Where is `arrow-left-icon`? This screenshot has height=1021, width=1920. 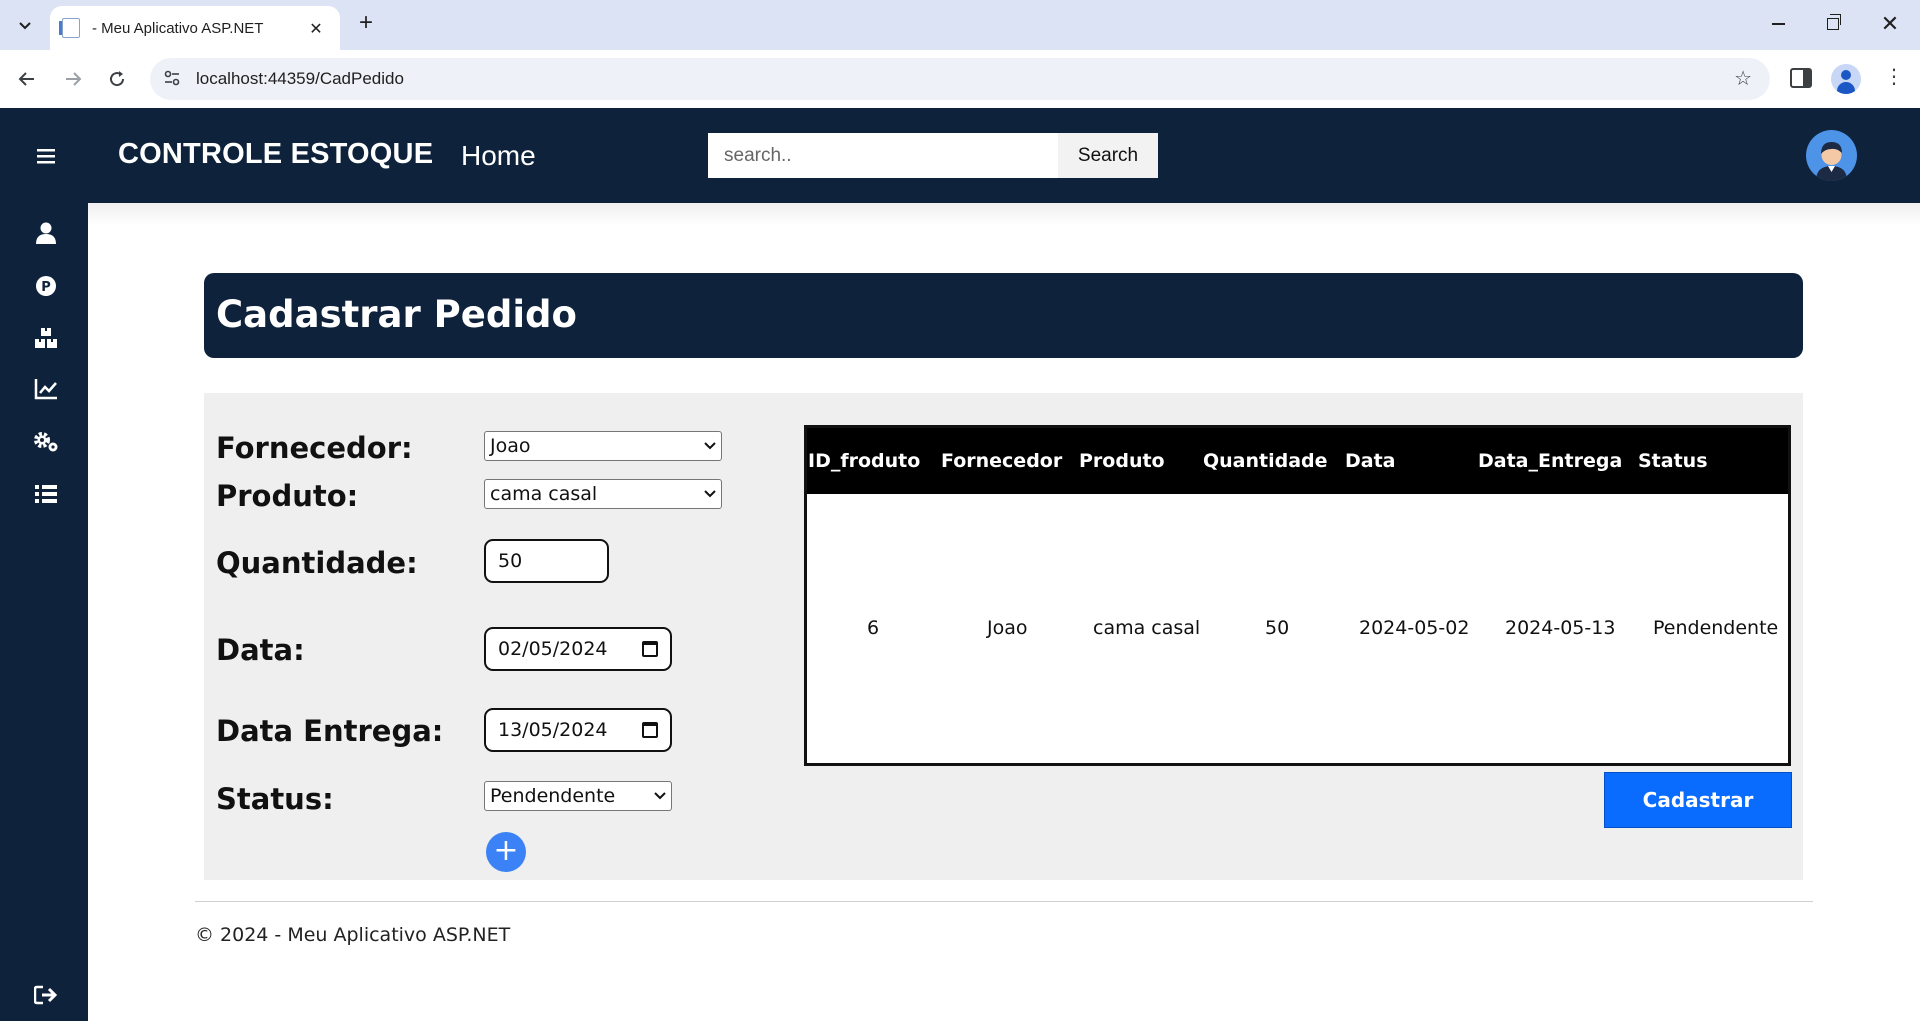 arrow-left-icon is located at coordinates (26, 79).